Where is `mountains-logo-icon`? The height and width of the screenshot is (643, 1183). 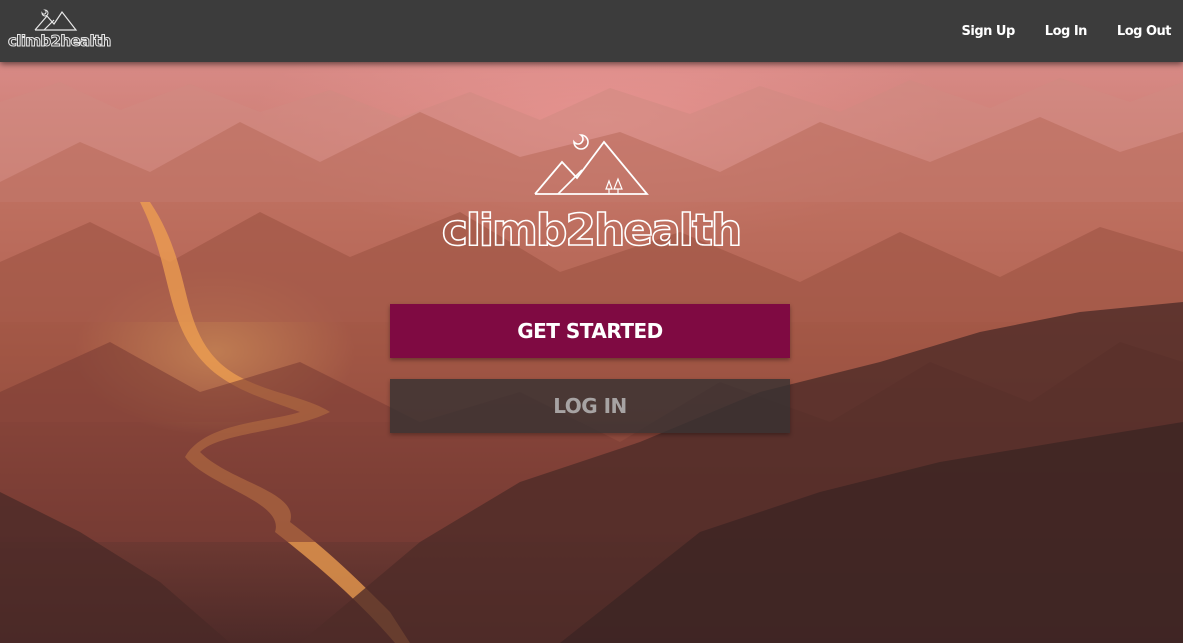 mountains-logo-icon is located at coordinates (56, 20).